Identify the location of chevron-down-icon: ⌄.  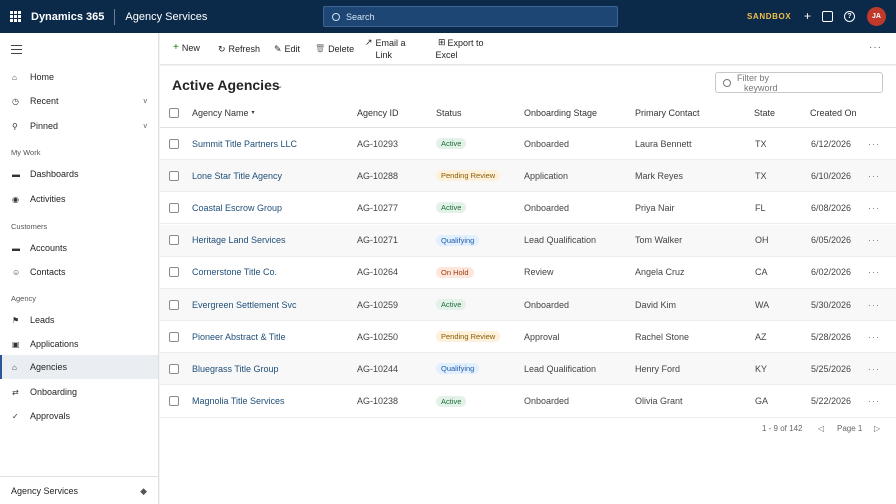
(280, 86).